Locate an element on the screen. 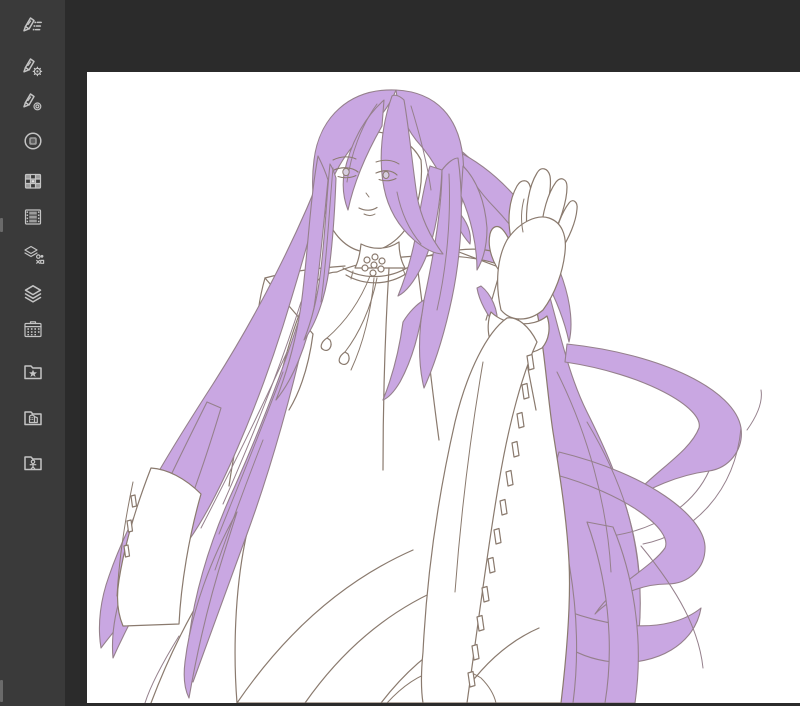 The image size is (800, 706). color-wheel-icon is located at coordinates (32, 141).